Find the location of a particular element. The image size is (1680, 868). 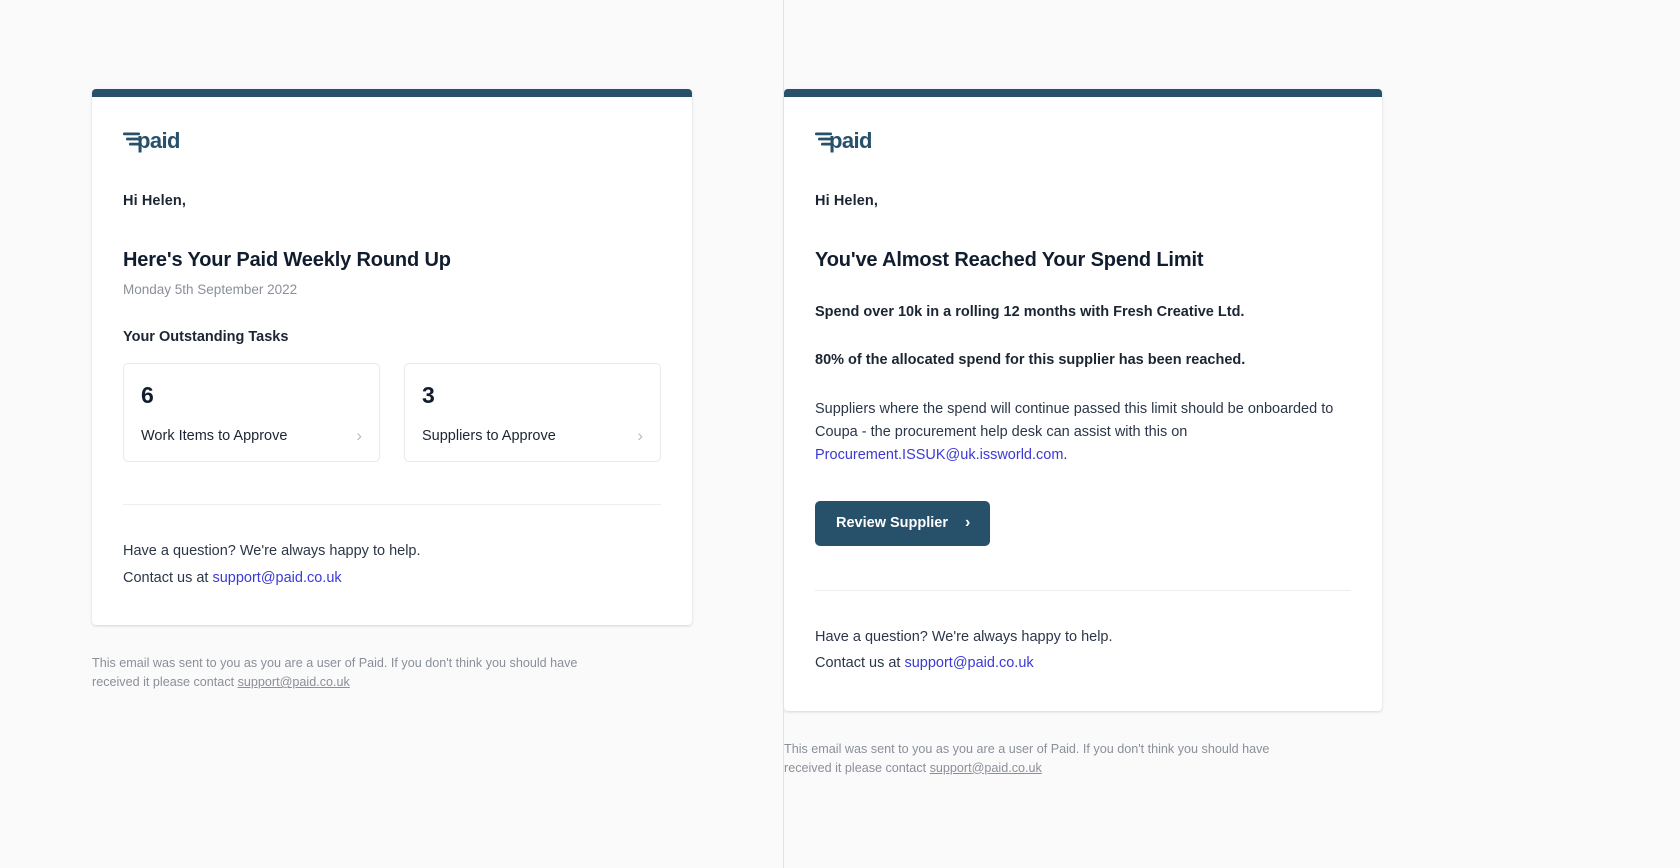

instructions-suffix: . is located at coordinates (1065, 454).